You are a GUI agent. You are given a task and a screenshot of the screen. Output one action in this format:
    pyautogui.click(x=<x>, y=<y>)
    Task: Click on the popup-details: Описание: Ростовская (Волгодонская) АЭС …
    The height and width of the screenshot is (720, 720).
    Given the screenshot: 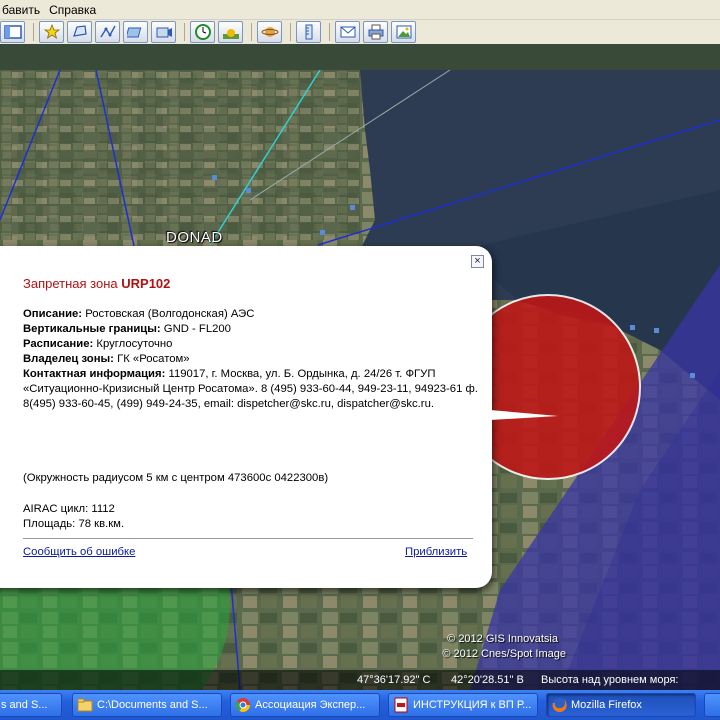 What is the action you would take?
    pyautogui.click(x=250, y=359)
    